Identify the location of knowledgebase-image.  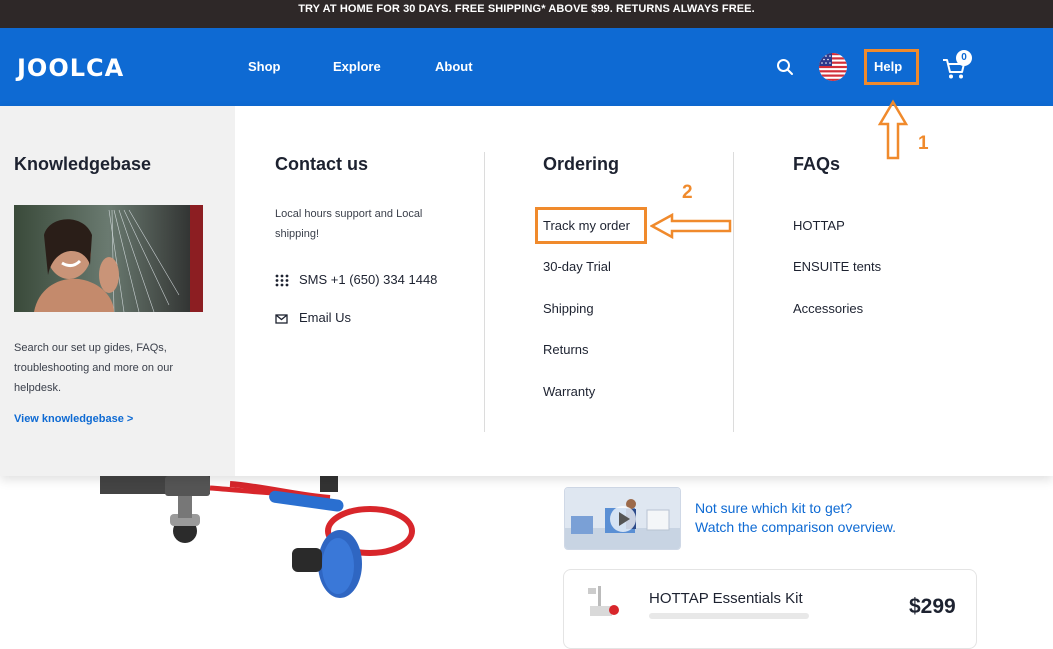
(108, 258).